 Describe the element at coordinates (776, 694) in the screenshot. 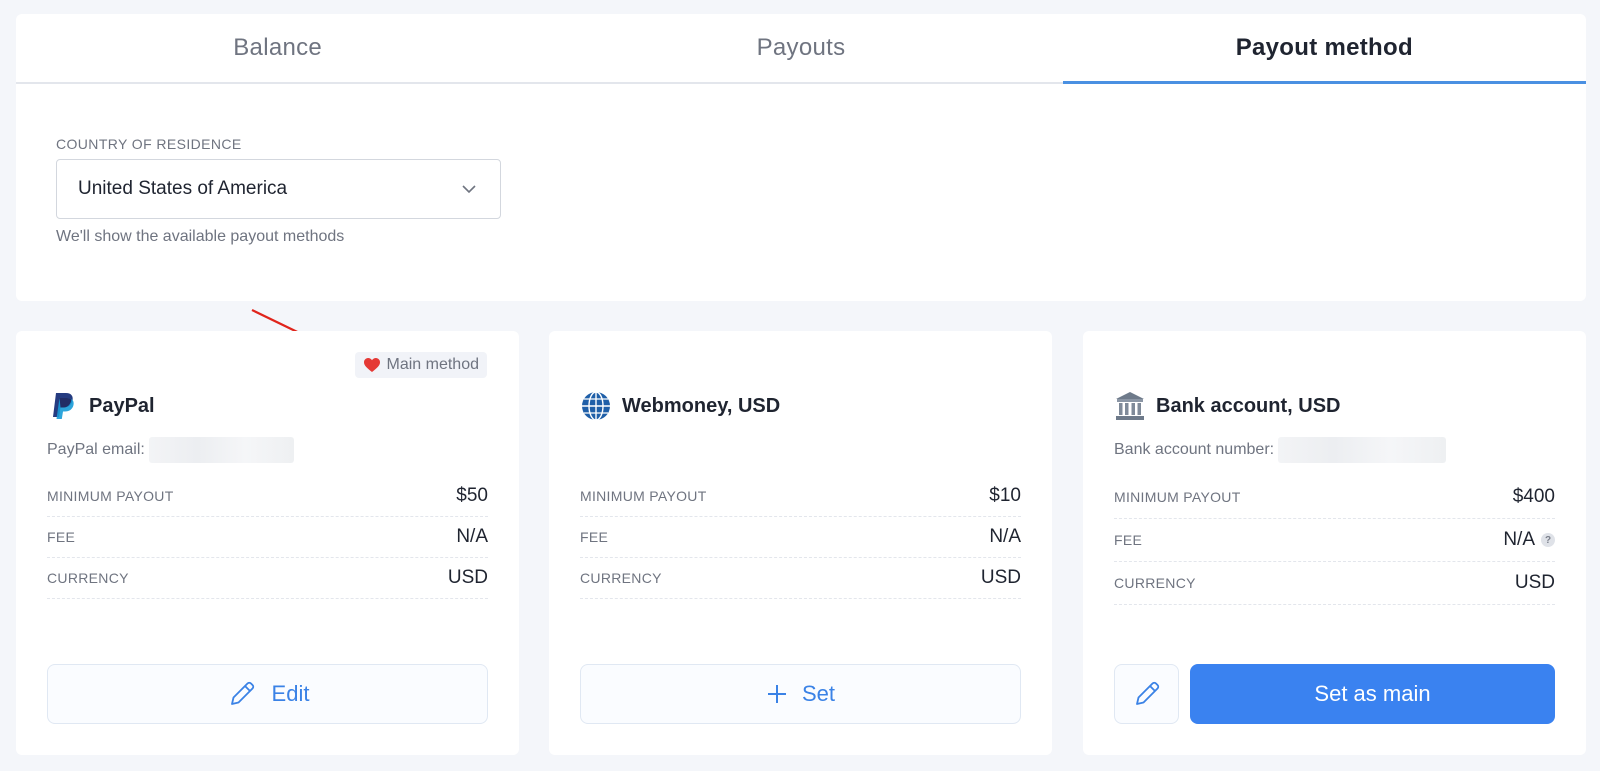

I see `plus-icon` at that location.